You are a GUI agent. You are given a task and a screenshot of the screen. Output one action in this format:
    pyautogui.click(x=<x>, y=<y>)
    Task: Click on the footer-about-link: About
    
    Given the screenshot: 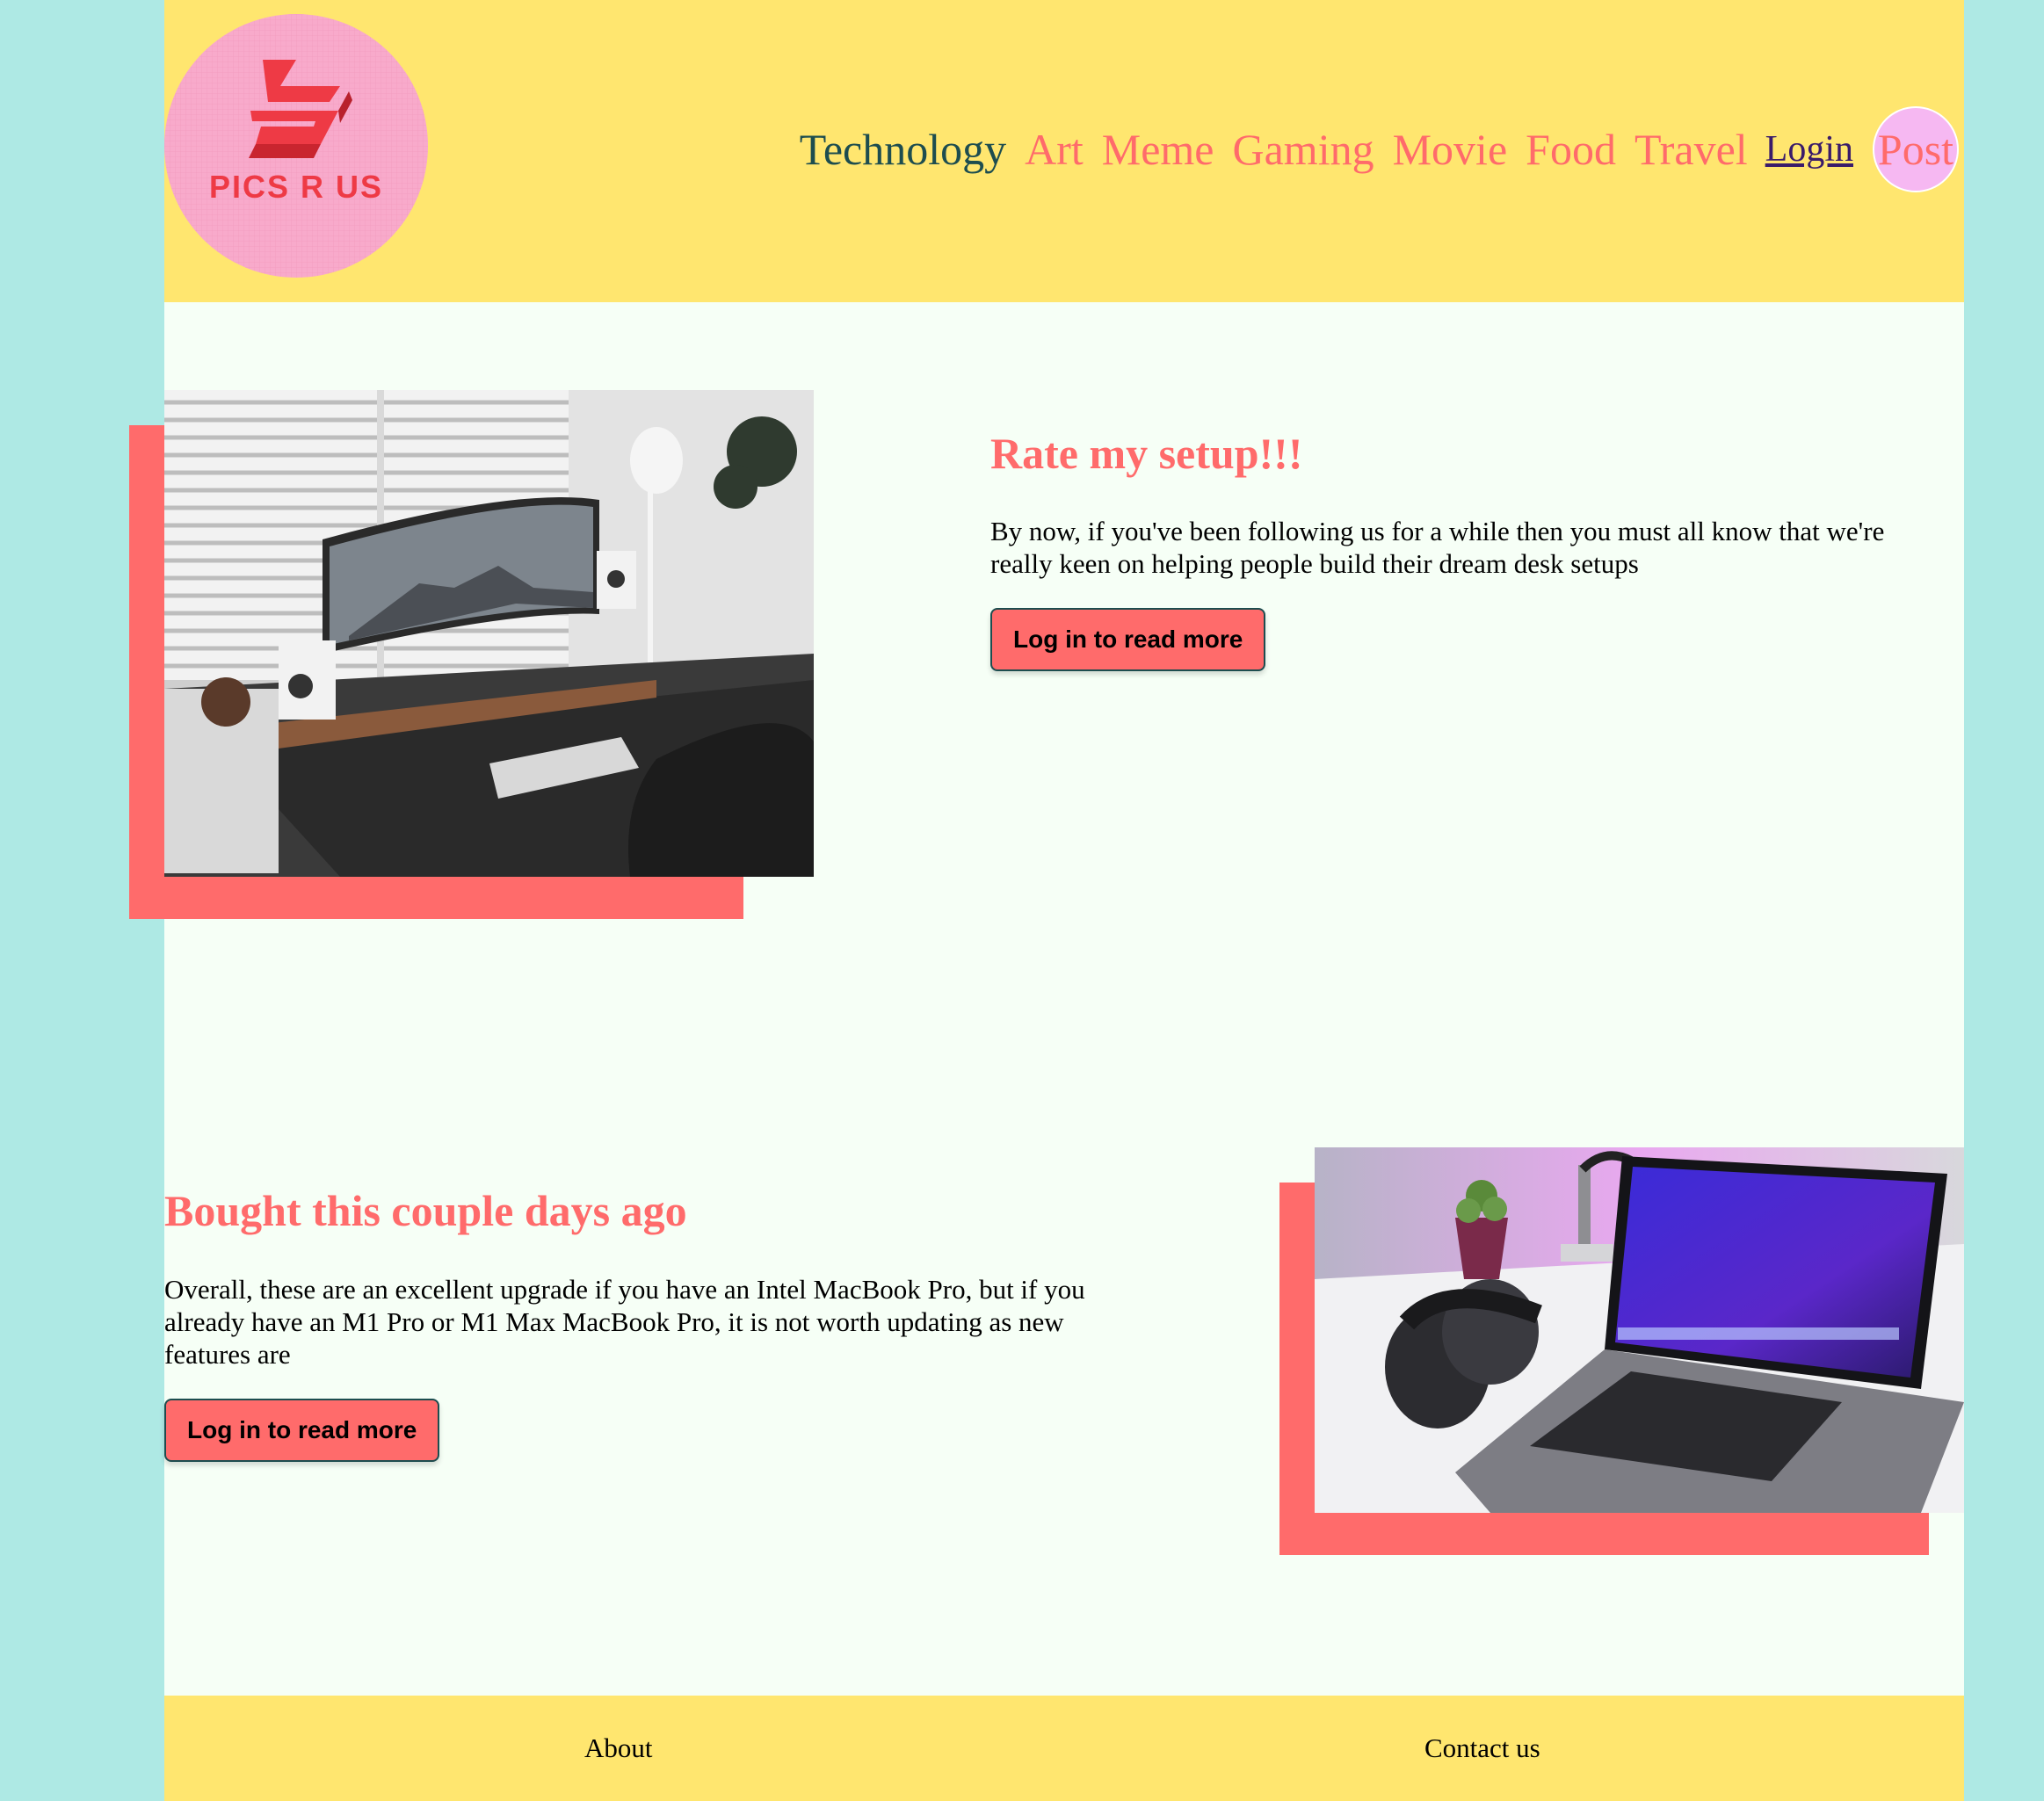 What is the action you would take?
    pyautogui.click(x=619, y=1748)
    